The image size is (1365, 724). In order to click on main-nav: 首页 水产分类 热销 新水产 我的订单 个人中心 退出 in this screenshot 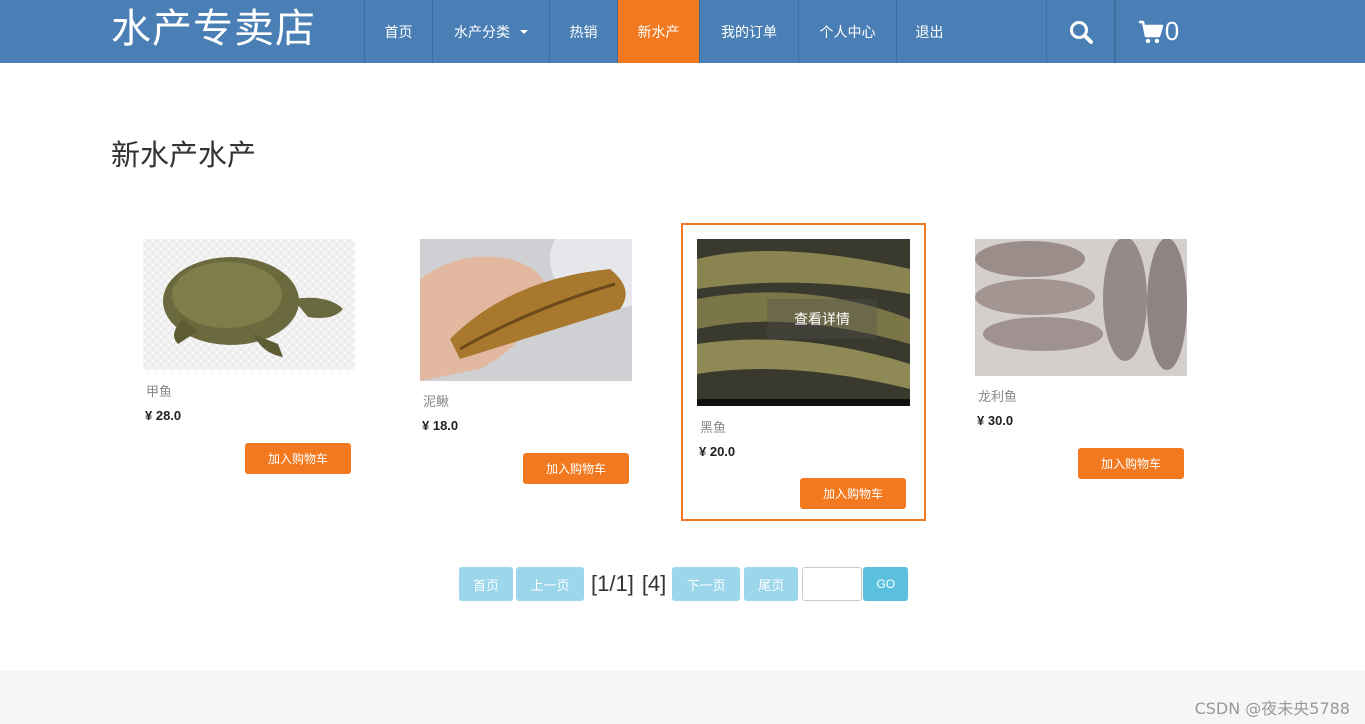, I will do `click(663, 31)`.